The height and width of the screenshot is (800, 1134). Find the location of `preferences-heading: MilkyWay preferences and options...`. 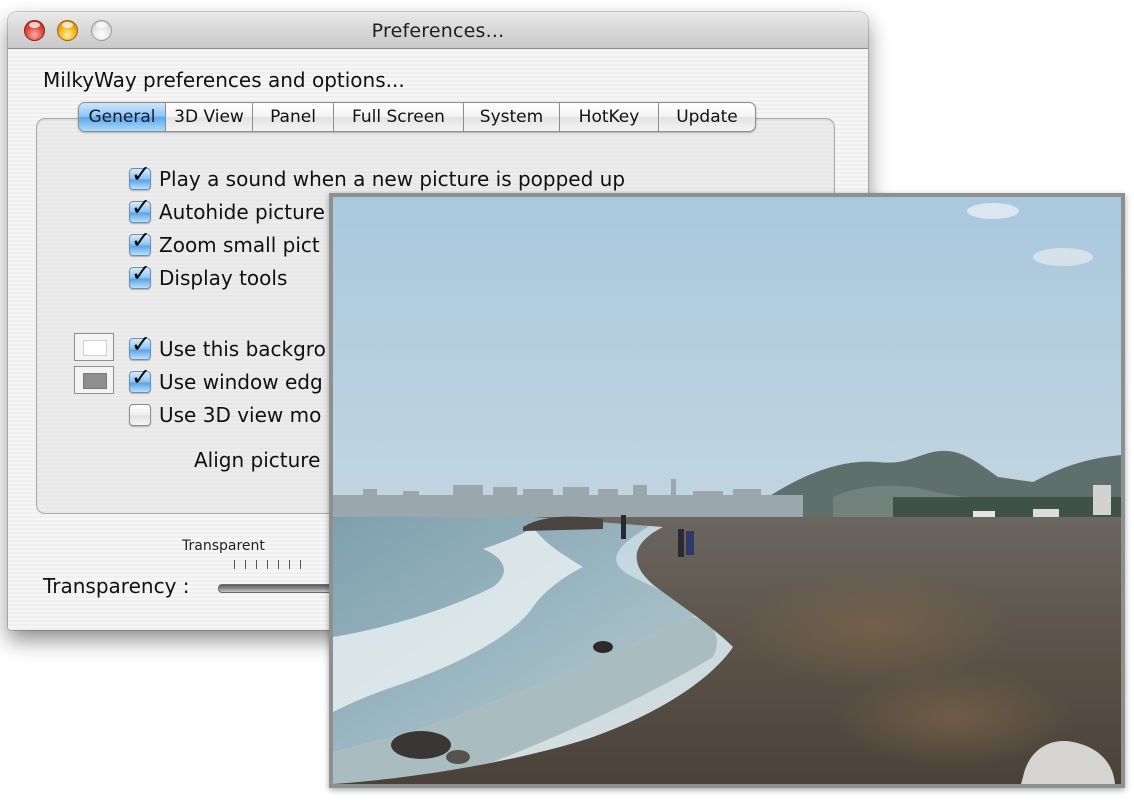

preferences-heading: MilkyWay preferences and options... is located at coordinates (224, 80).